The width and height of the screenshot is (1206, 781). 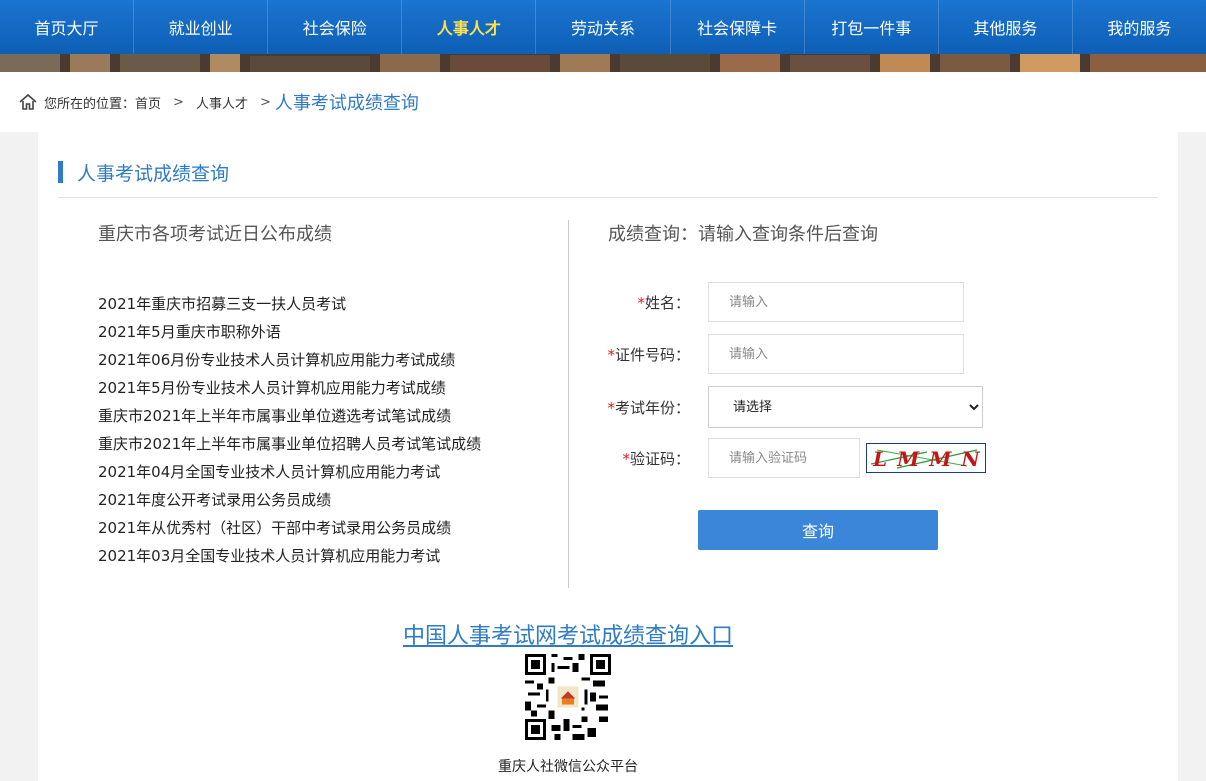 I want to click on captcha-label: *验证码：, so click(x=640, y=458).